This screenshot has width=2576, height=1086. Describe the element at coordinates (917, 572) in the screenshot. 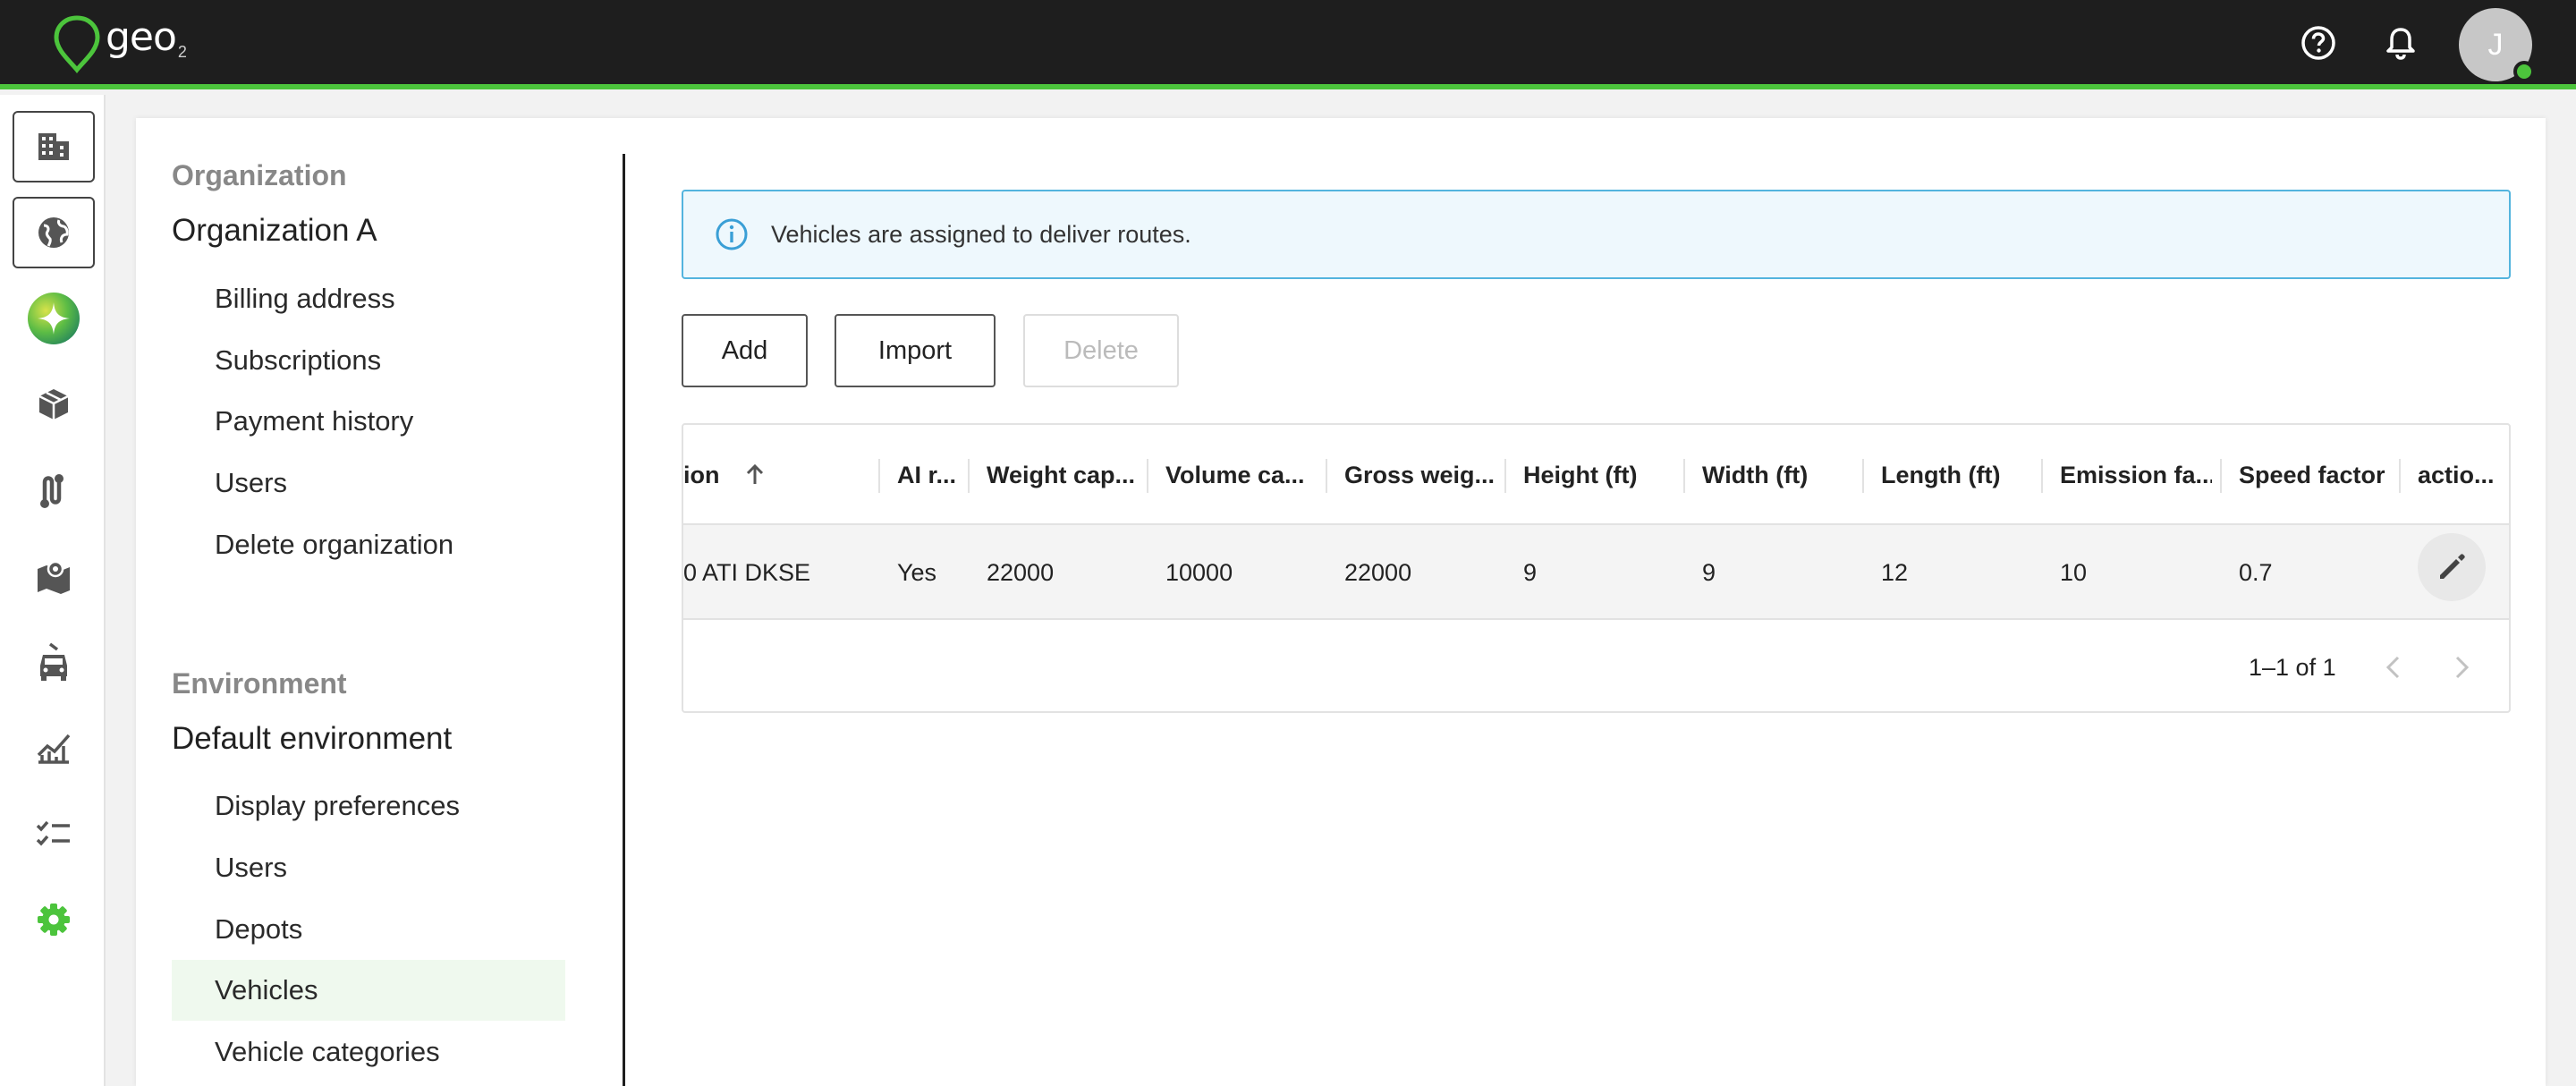

I see `cell-ai: Yes` at that location.